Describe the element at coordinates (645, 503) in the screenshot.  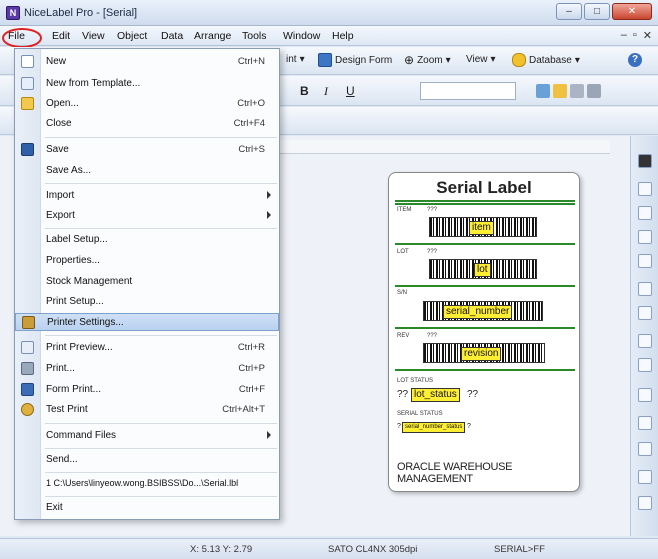
I see `send-back-icon` at that location.